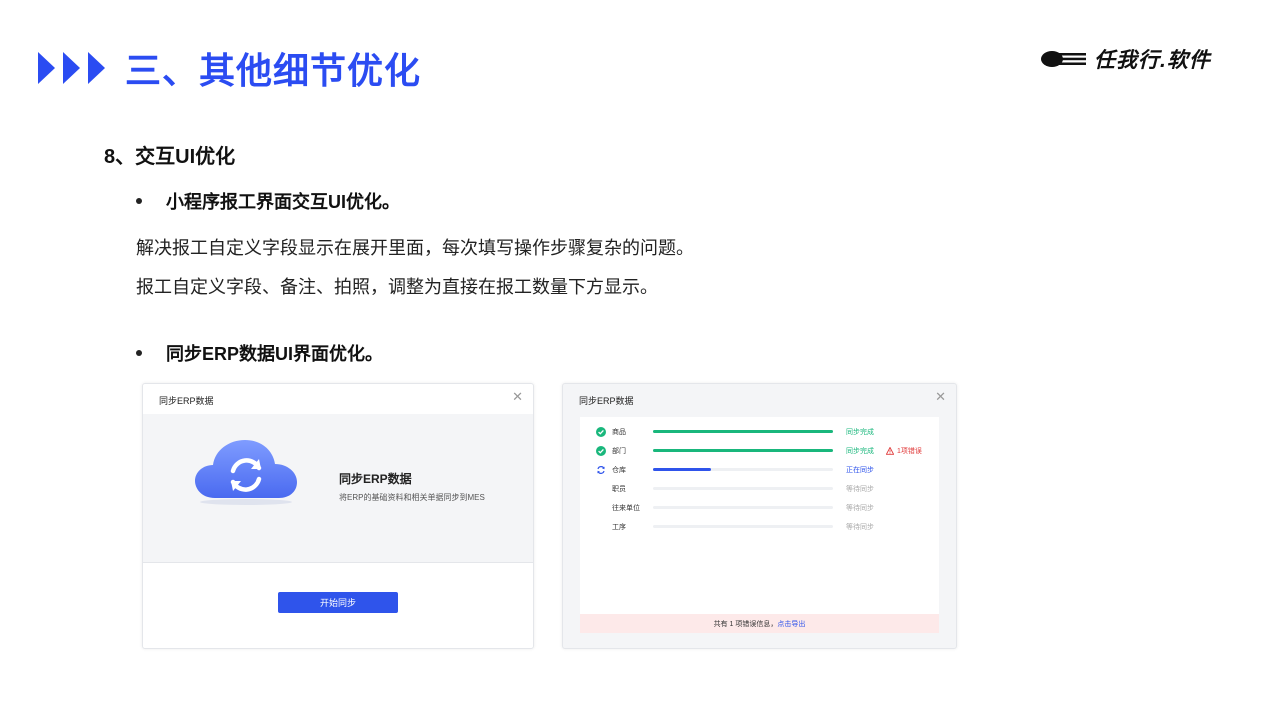  I want to click on bullet-text: 同步ERP数据UI界面优化。, so click(275, 354).